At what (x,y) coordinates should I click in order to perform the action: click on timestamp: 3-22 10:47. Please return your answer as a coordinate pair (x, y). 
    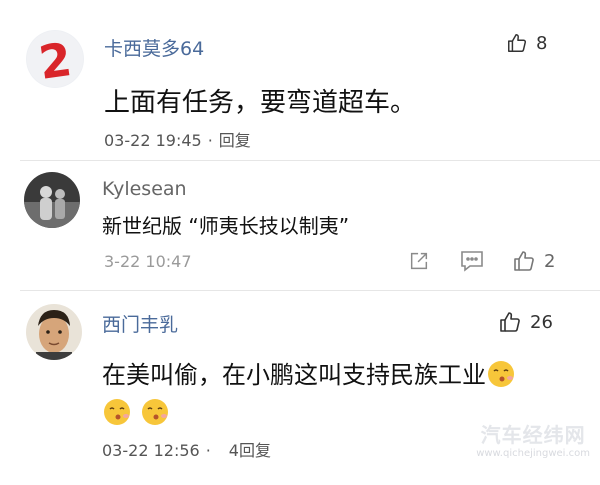
    Looking at the image, I should click on (148, 261).